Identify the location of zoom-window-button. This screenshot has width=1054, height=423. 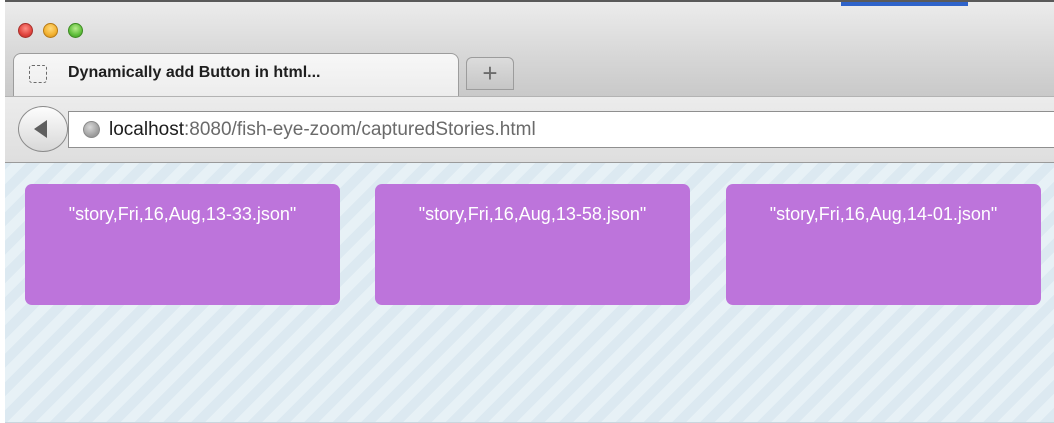
(75, 30).